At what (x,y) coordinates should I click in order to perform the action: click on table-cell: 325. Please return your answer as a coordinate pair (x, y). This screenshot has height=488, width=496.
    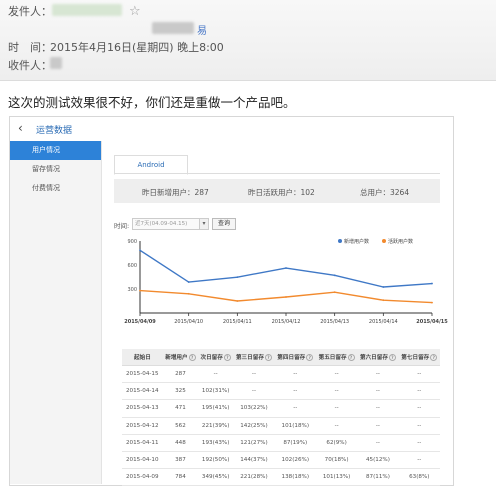
    Looking at the image, I should click on (180, 391).